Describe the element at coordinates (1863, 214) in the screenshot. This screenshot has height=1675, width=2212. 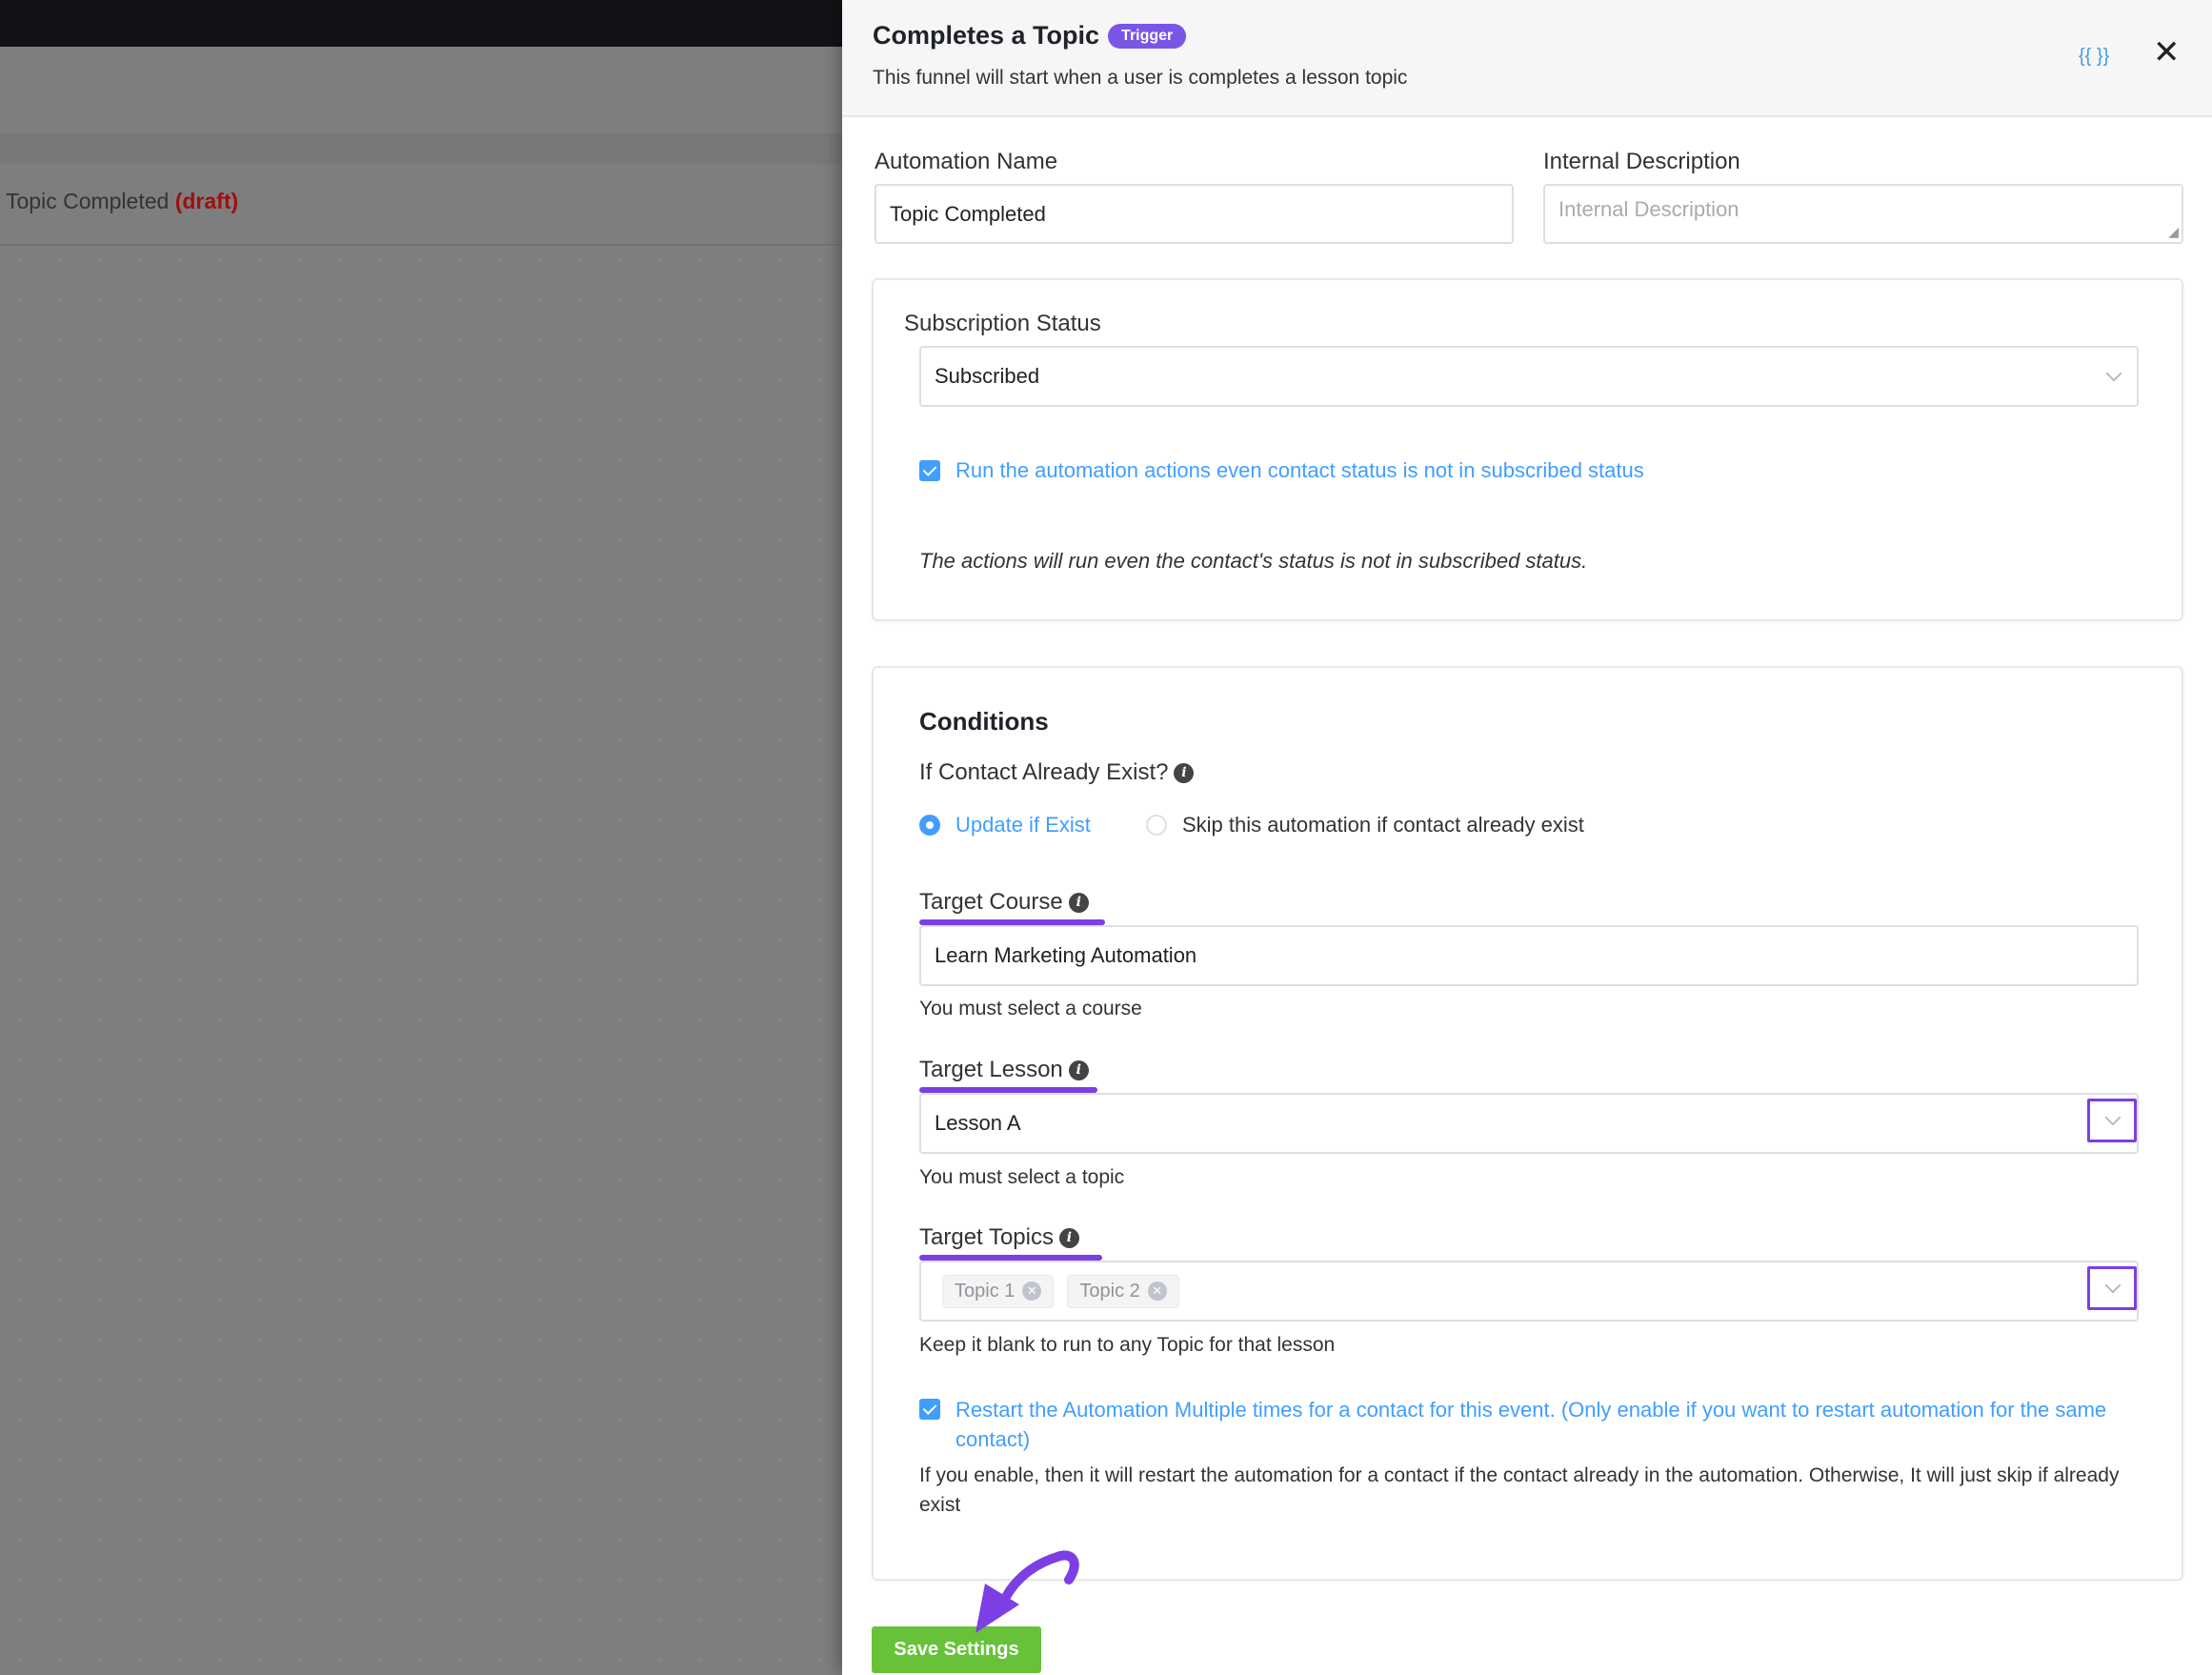
I see `internal-description-textarea: Internal Description ◢` at that location.